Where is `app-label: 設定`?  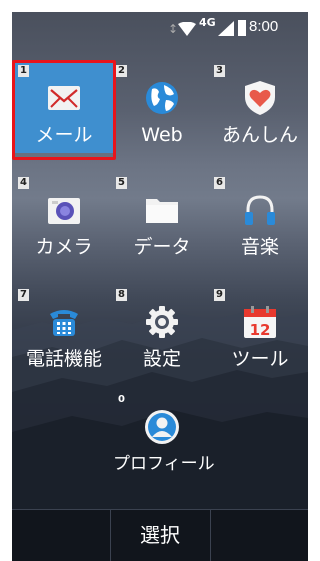 app-label: 設定 is located at coordinates (161, 359).